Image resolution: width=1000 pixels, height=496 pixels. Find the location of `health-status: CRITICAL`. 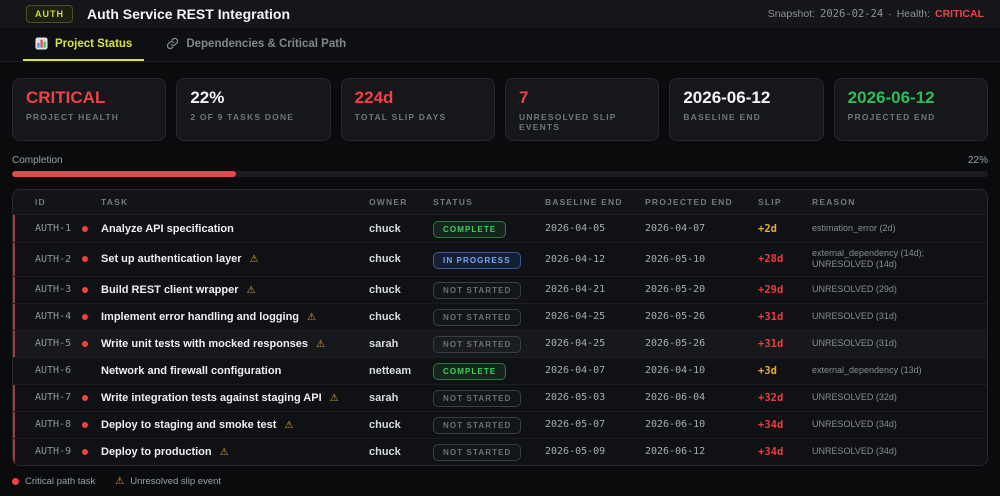

health-status: CRITICAL is located at coordinates (959, 14).